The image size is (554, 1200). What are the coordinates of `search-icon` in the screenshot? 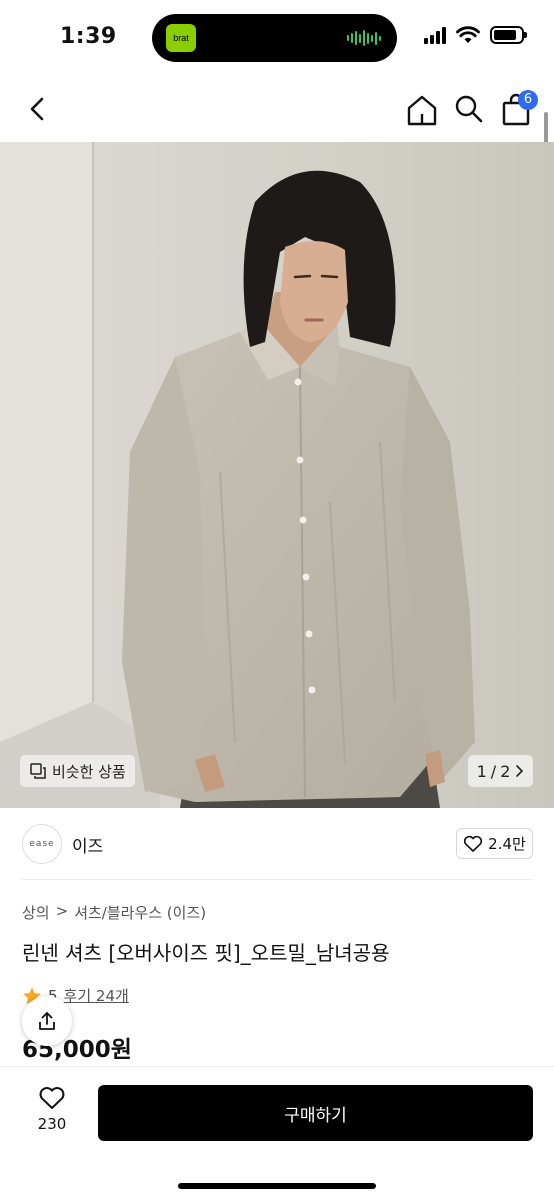 It's located at (469, 109).